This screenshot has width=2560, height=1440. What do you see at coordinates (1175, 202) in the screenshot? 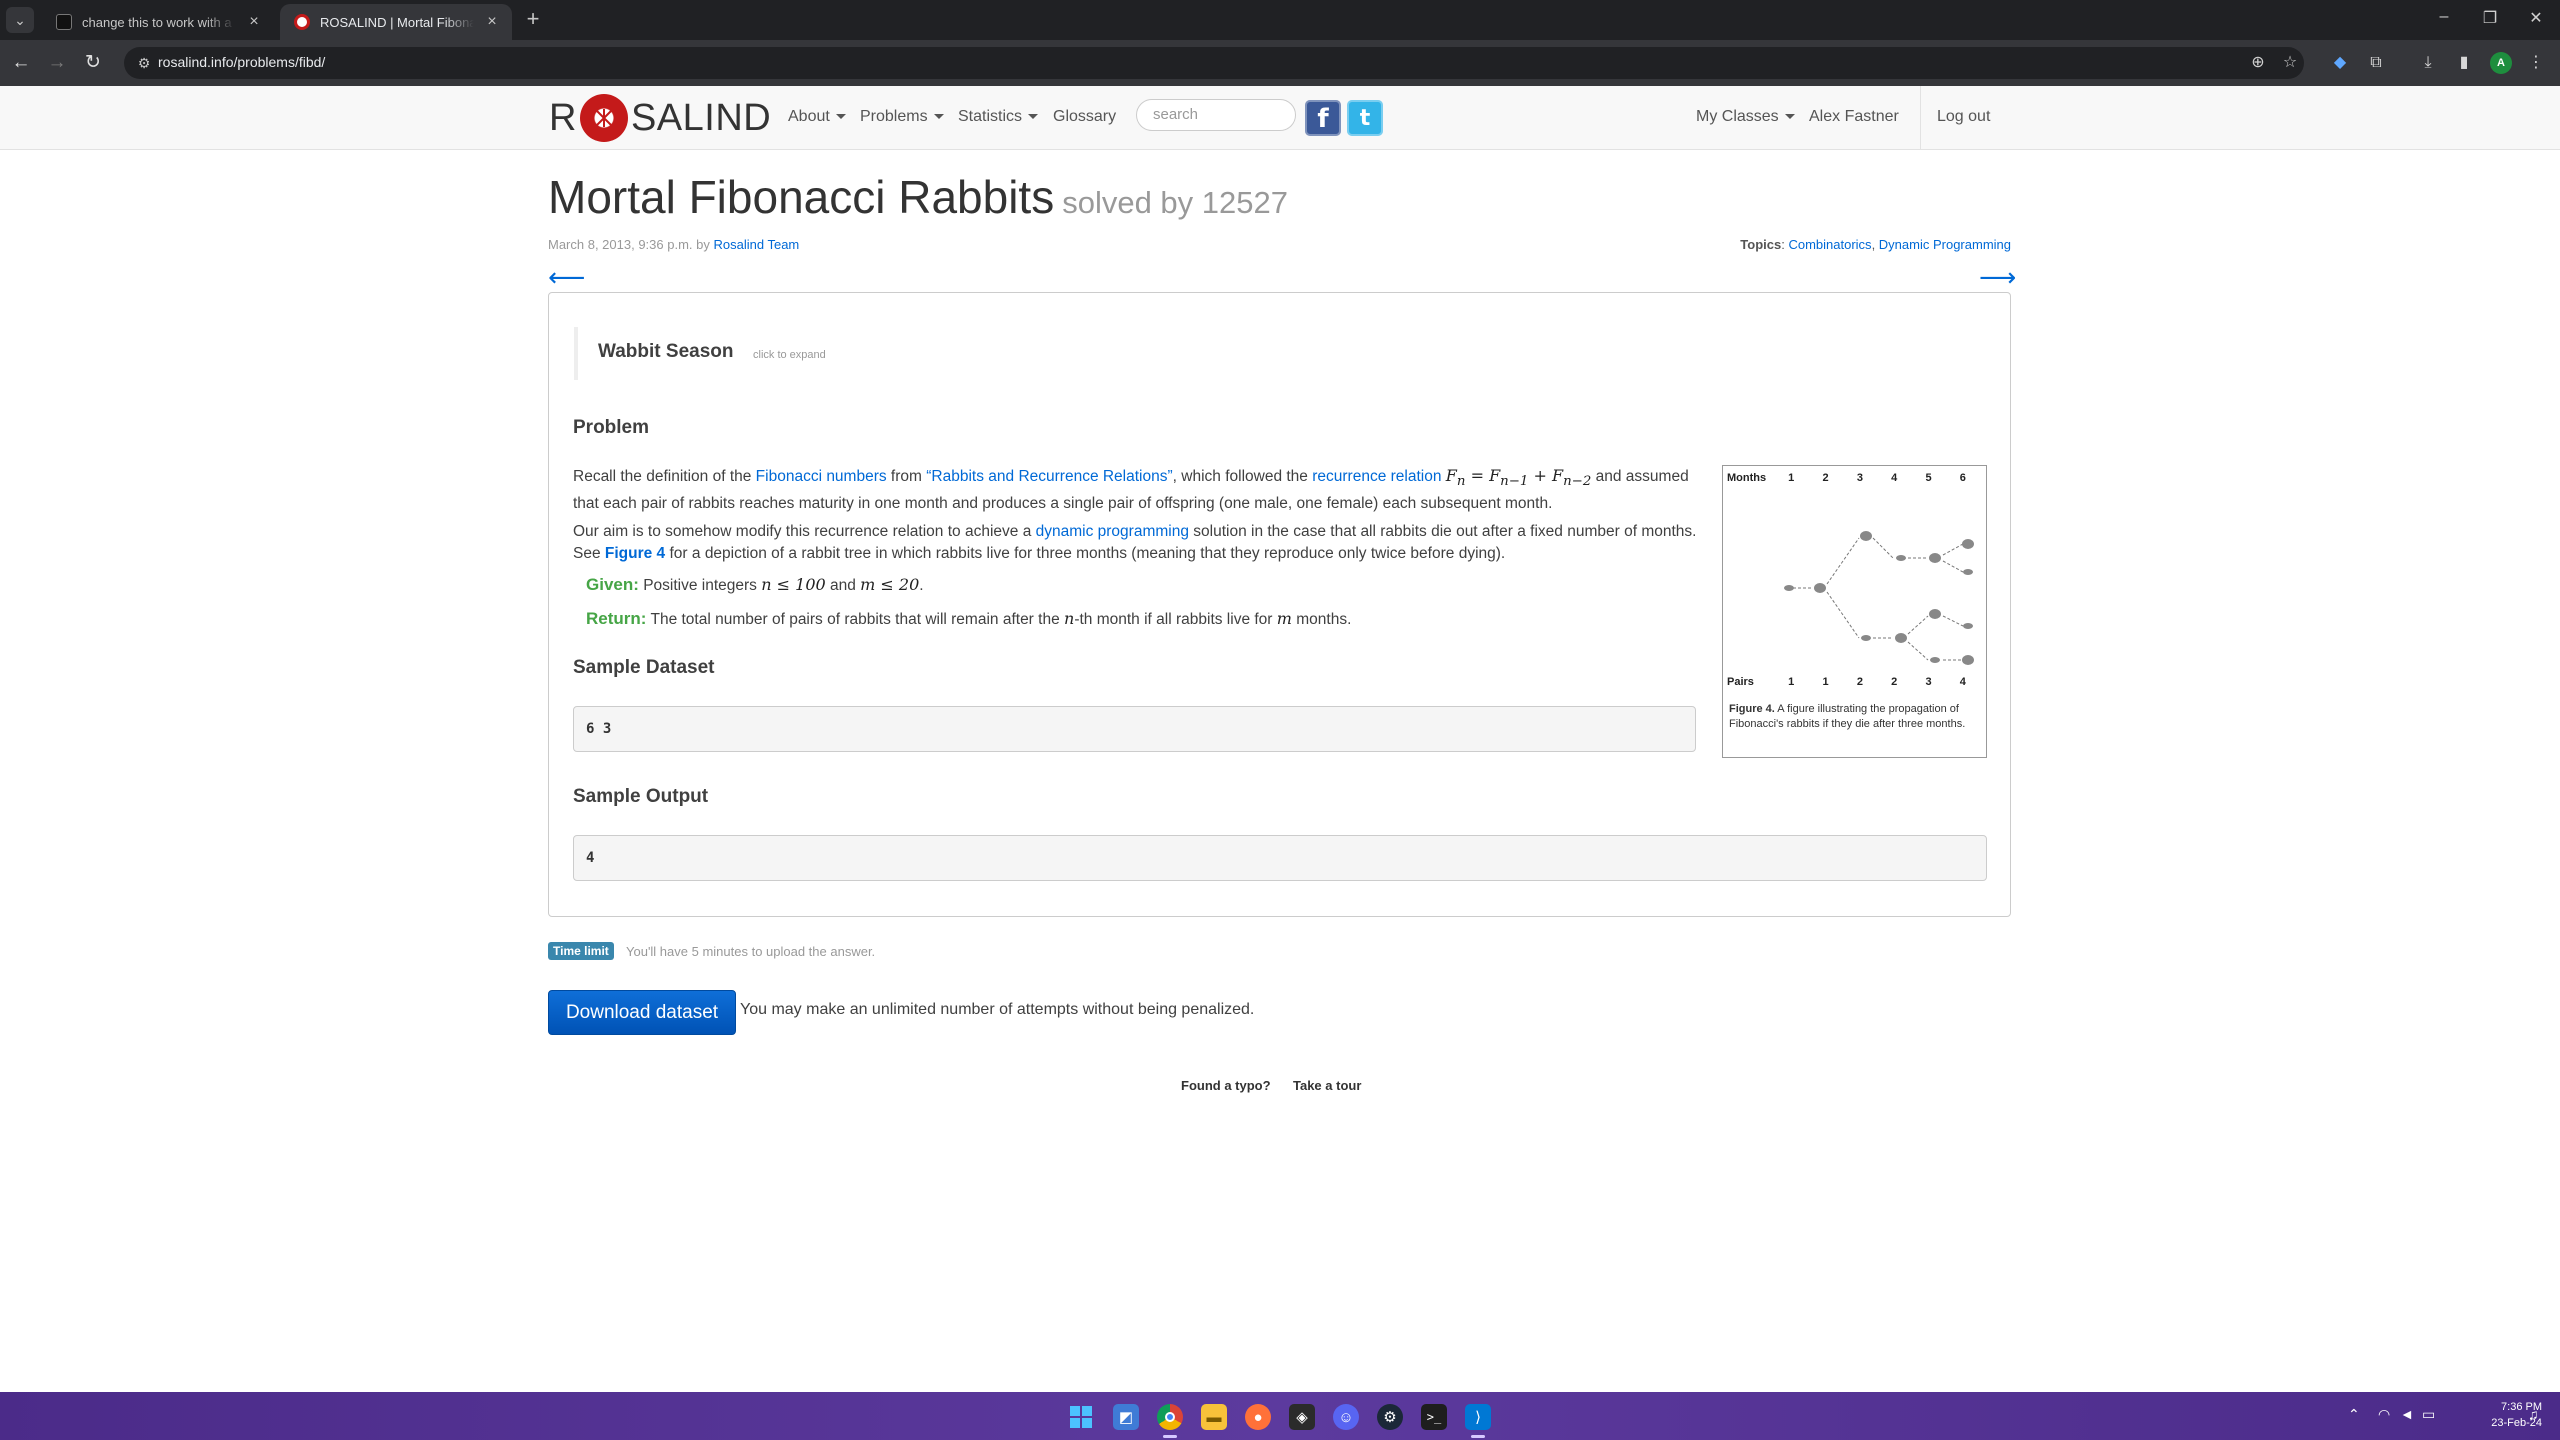
I see `solved-count: solved by 12527` at bounding box center [1175, 202].